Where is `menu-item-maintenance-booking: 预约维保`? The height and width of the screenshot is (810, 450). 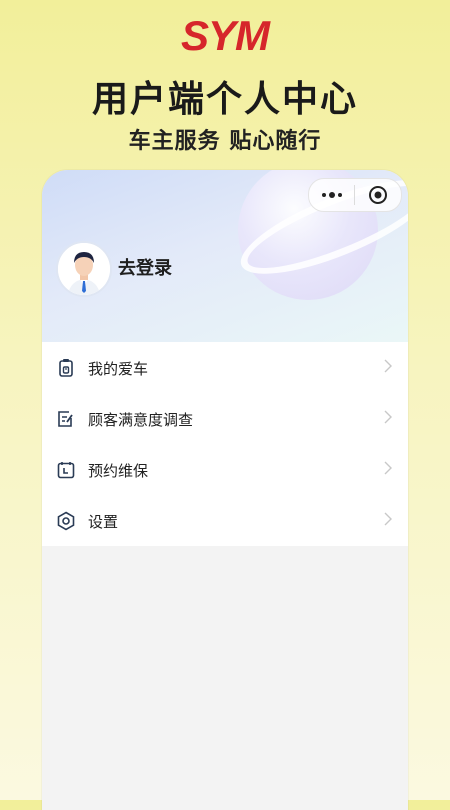 menu-item-maintenance-booking: 预约维保 is located at coordinates (225, 469).